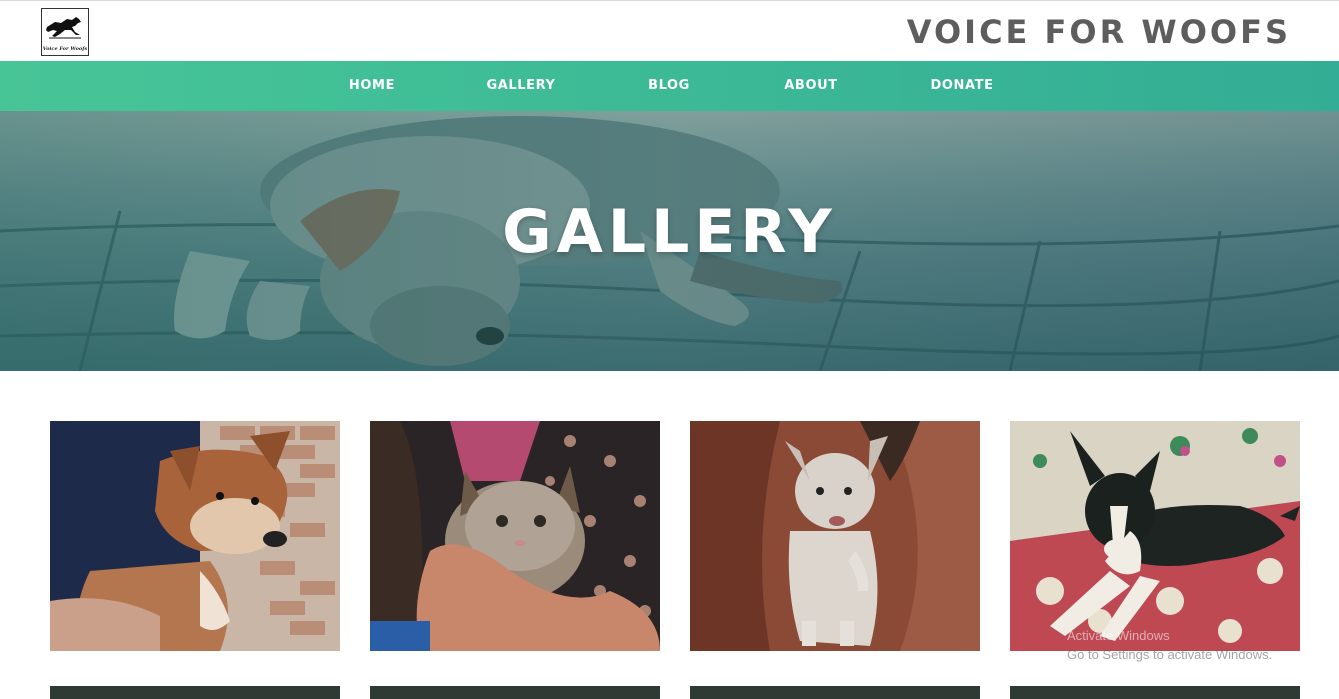 Image resolution: width=1339 pixels, height=699 pixels. I want to click on brown-puppy-image, so click(195, 536).